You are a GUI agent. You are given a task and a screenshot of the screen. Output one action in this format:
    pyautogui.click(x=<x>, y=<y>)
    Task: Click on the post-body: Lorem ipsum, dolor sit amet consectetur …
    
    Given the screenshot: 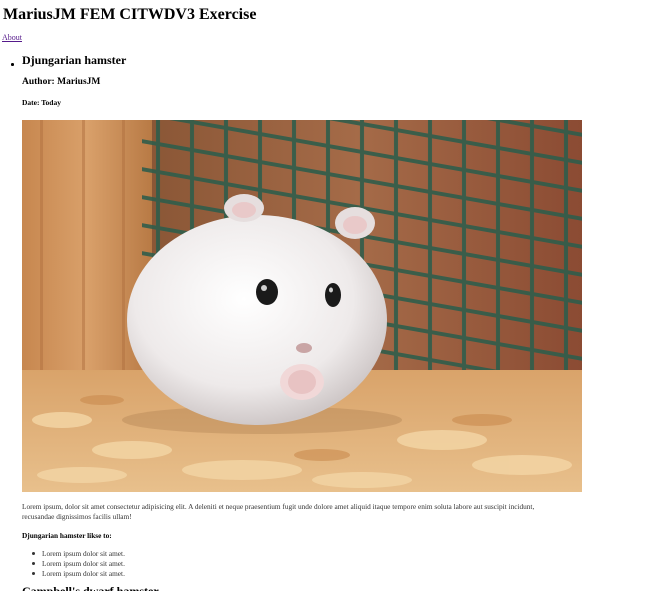 What is the action you would take?
    pyautogui.click(x=278, y=511)
    